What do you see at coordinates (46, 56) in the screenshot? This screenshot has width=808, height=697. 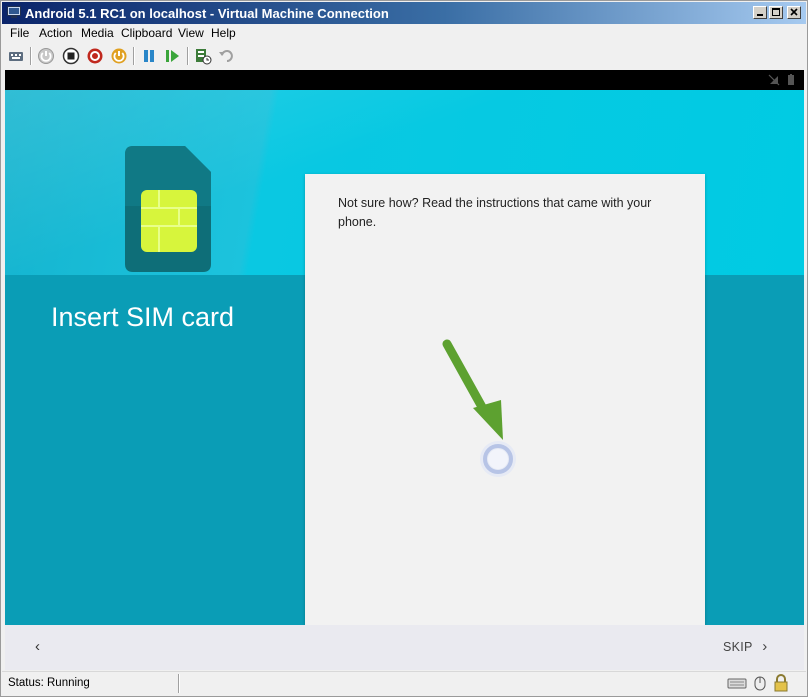 I see `start-icon` at bounding box center [46, 56].